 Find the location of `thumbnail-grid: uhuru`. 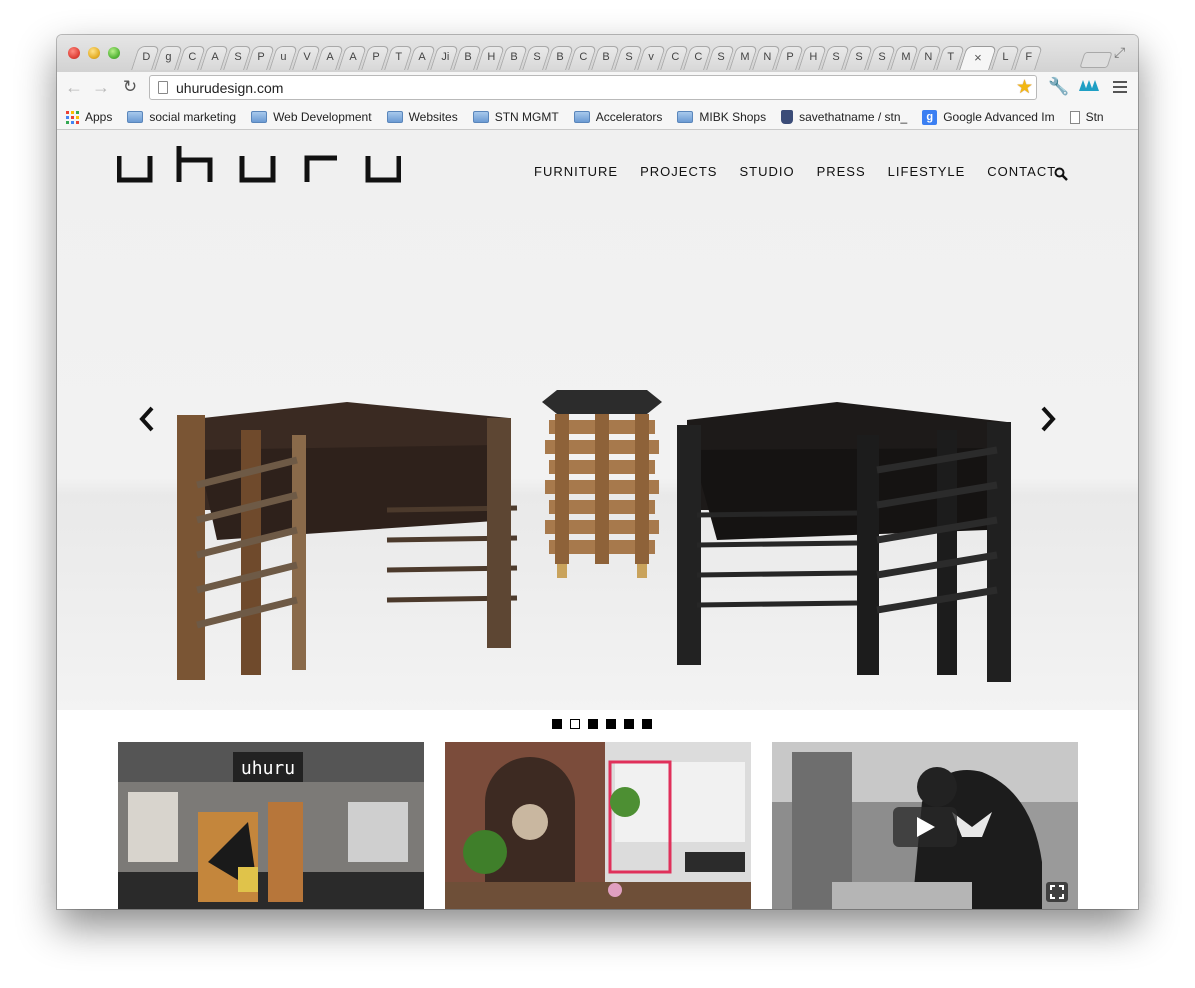

thumbnail-grid: uhuru is located at coordinates (608, 825).